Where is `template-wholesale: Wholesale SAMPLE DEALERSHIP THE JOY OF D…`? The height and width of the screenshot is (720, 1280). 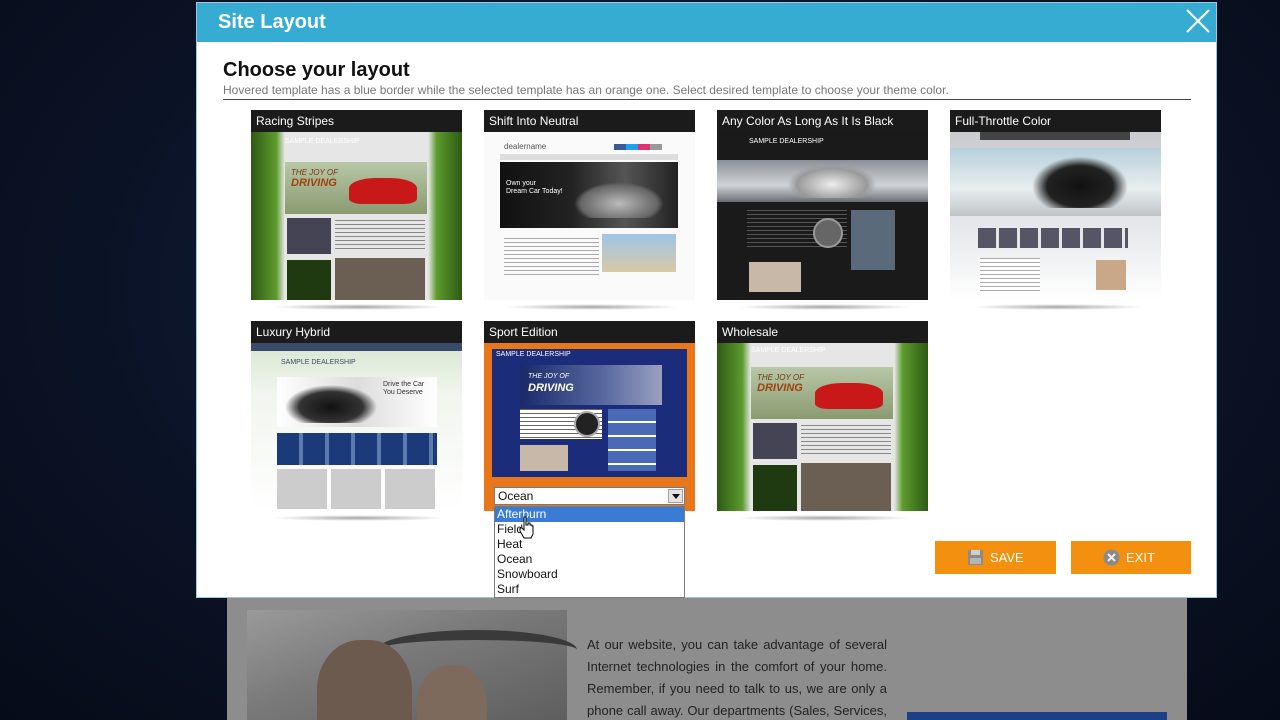 template-wholesale: Wholesale SAMPLE DEALERSHIP THE JOY OF D… is located at coordinates (822, 421).